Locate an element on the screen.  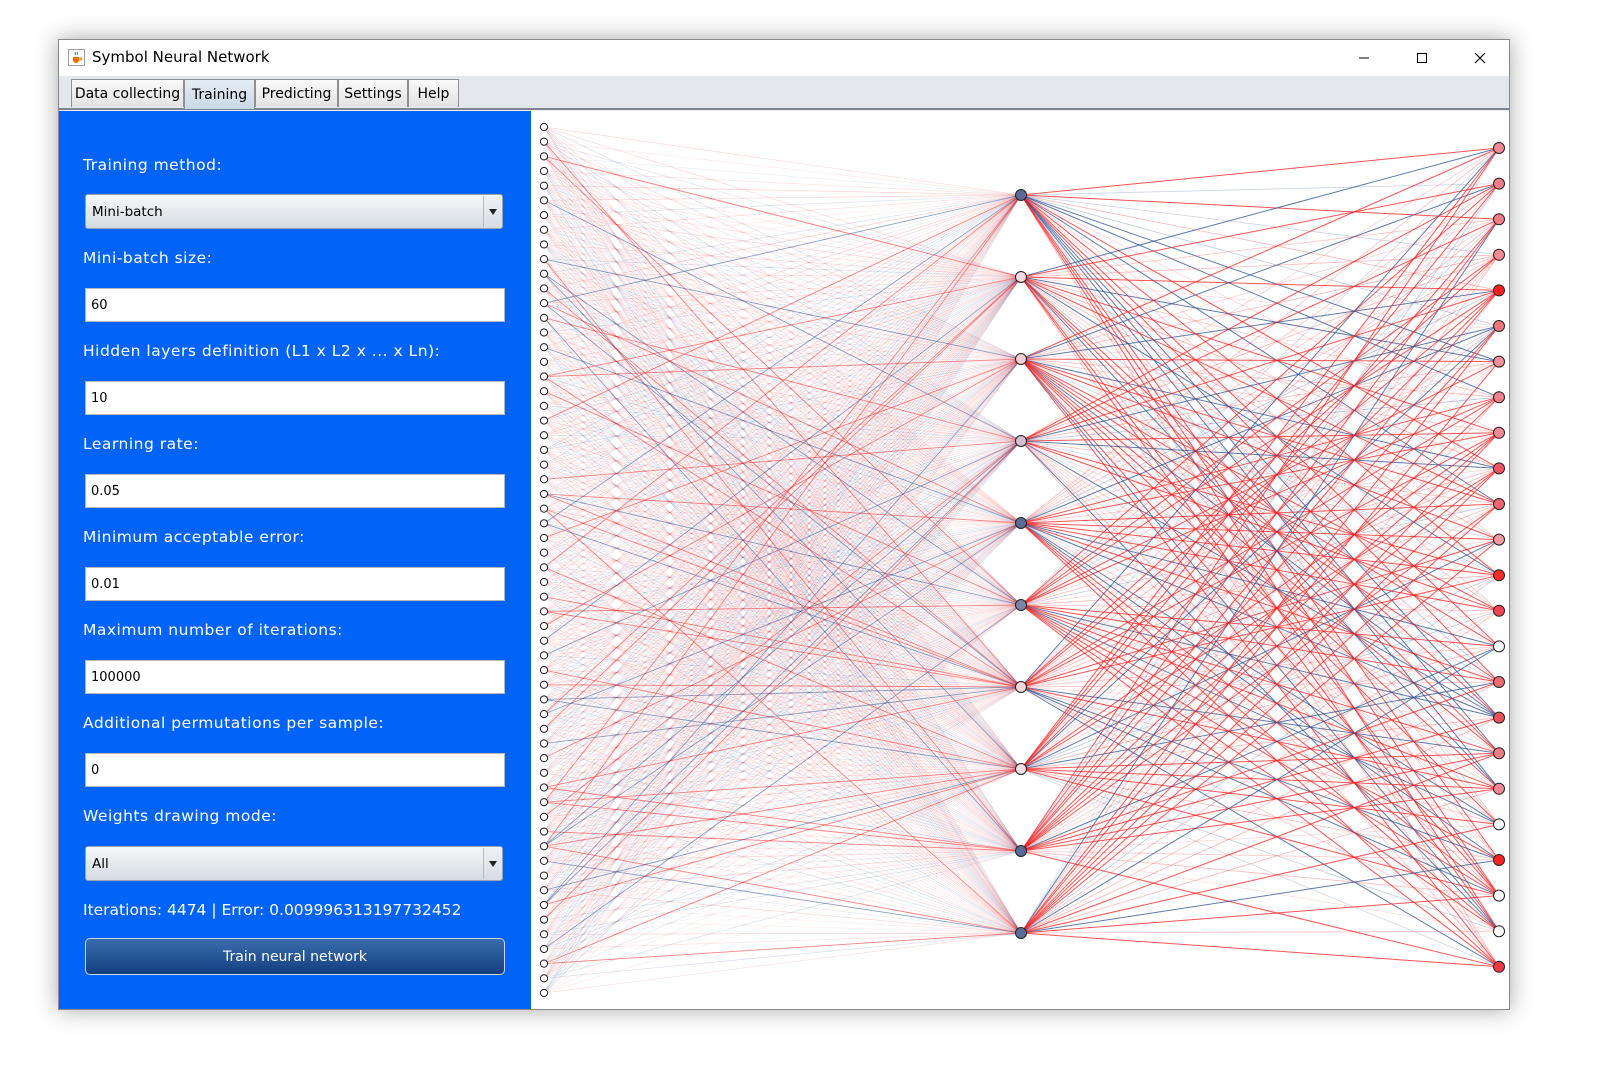
tab-help: Help is located at coordinates (433, 93).